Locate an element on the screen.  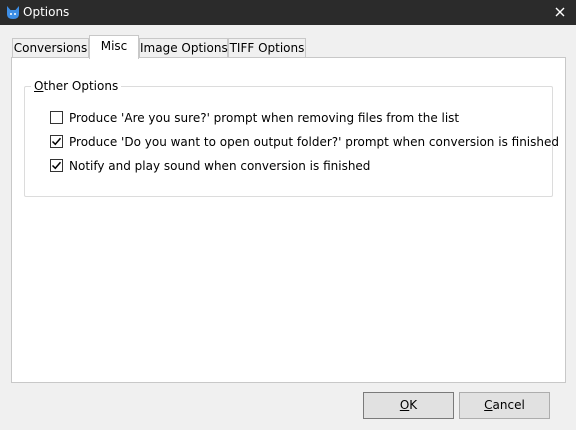
open-folder-prompt-checkbox is located at coordinates (56, 141).